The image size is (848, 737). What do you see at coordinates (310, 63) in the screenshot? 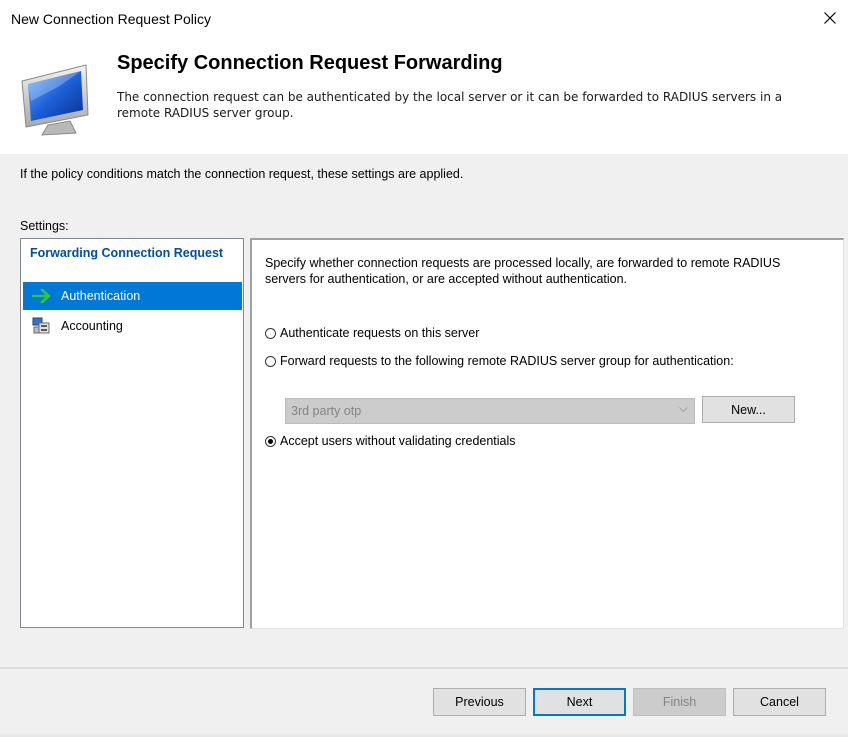
I see `page-title: Specify Connection Request Forwarding` at bounding box center [310, 63].